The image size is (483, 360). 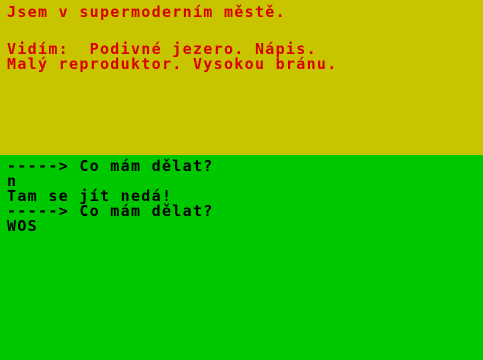 I want to click on location-text: Jsem v supermoderním městě., so click(x=146, y=12).